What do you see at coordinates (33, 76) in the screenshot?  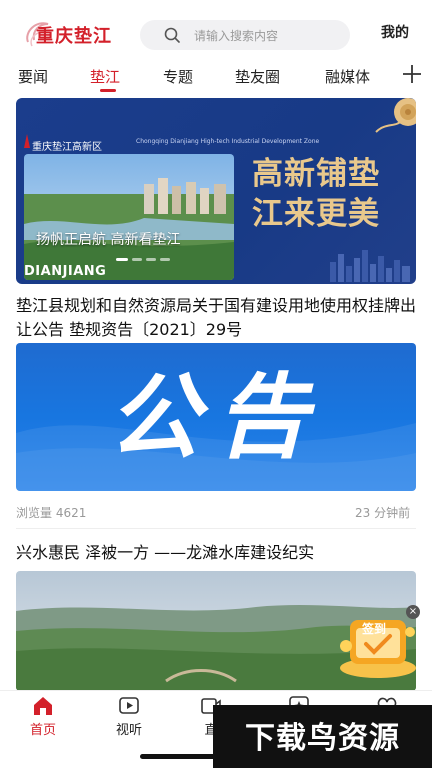 I see `tab-yaowen: 要闻` at bounding box center [33, 76].